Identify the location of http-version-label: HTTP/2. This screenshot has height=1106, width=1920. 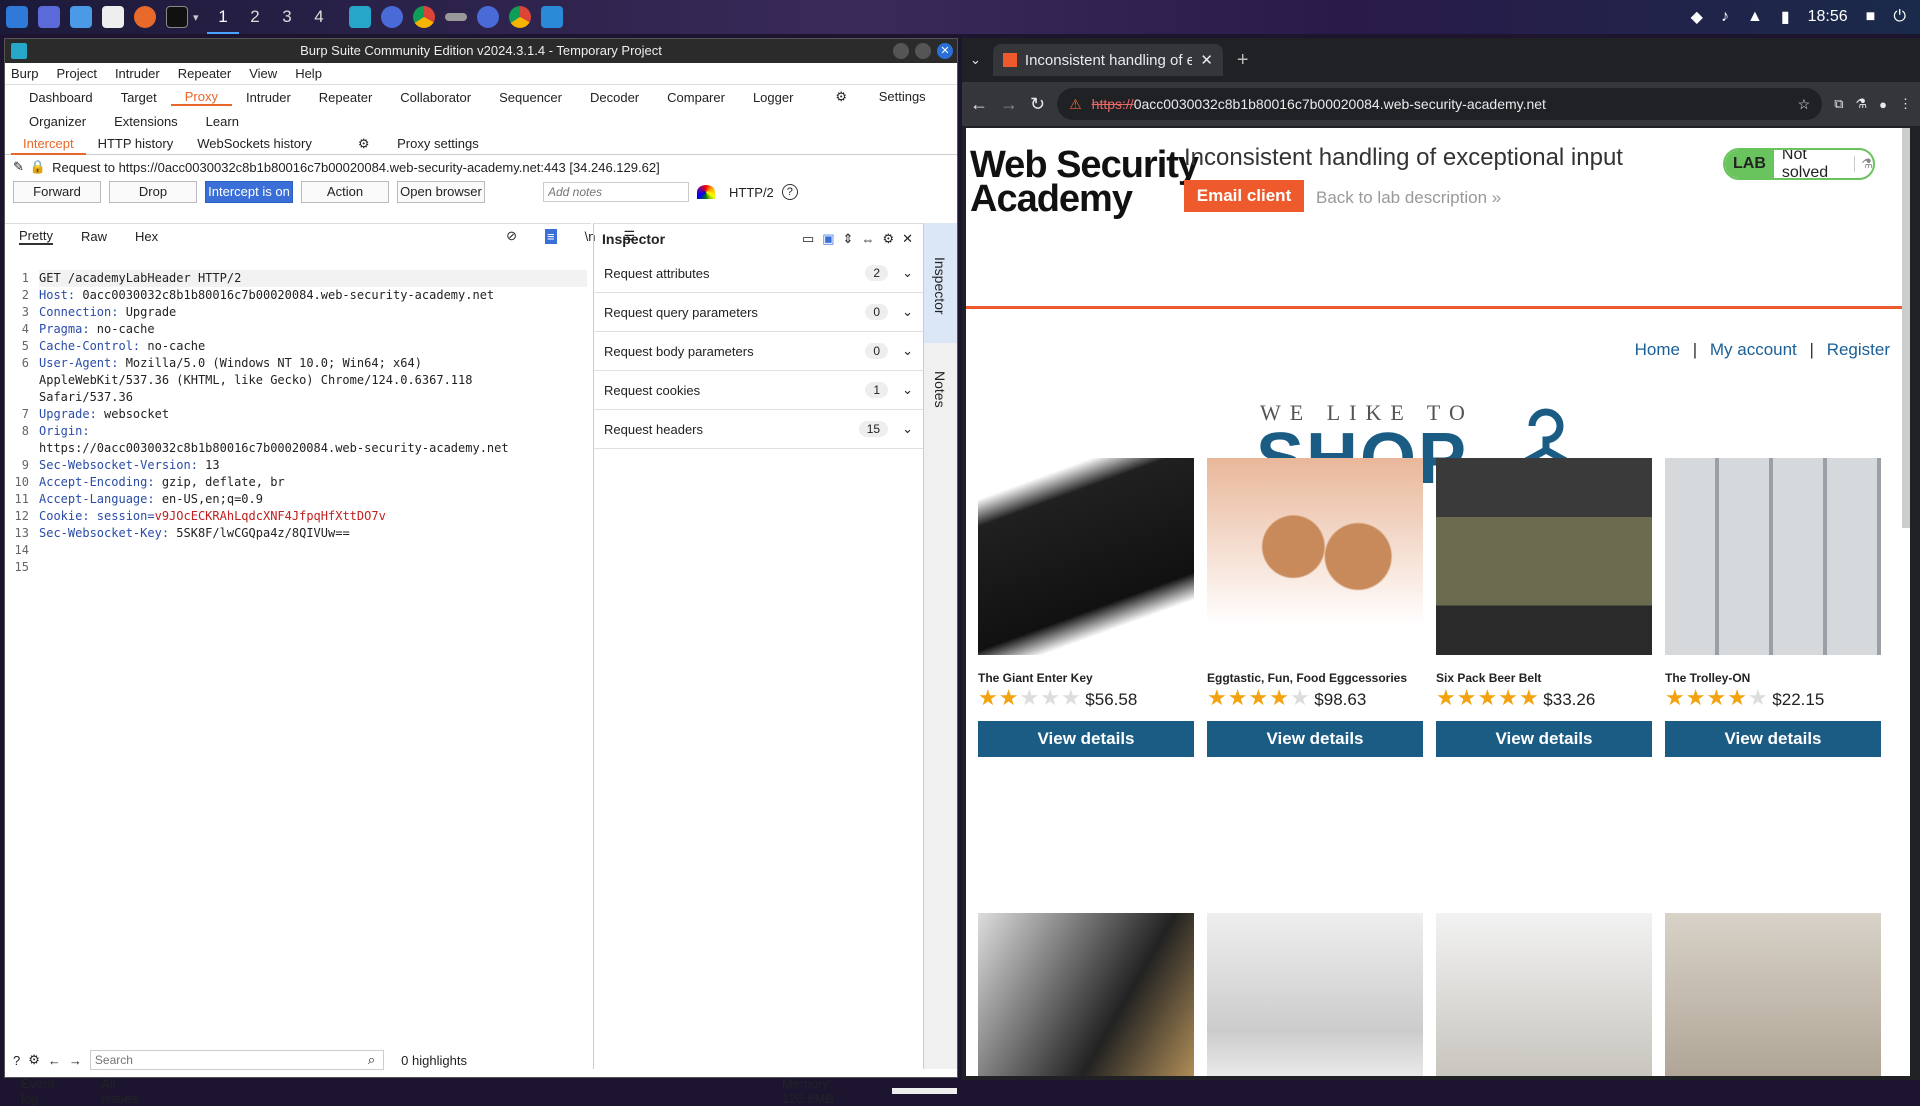
(751, 192).